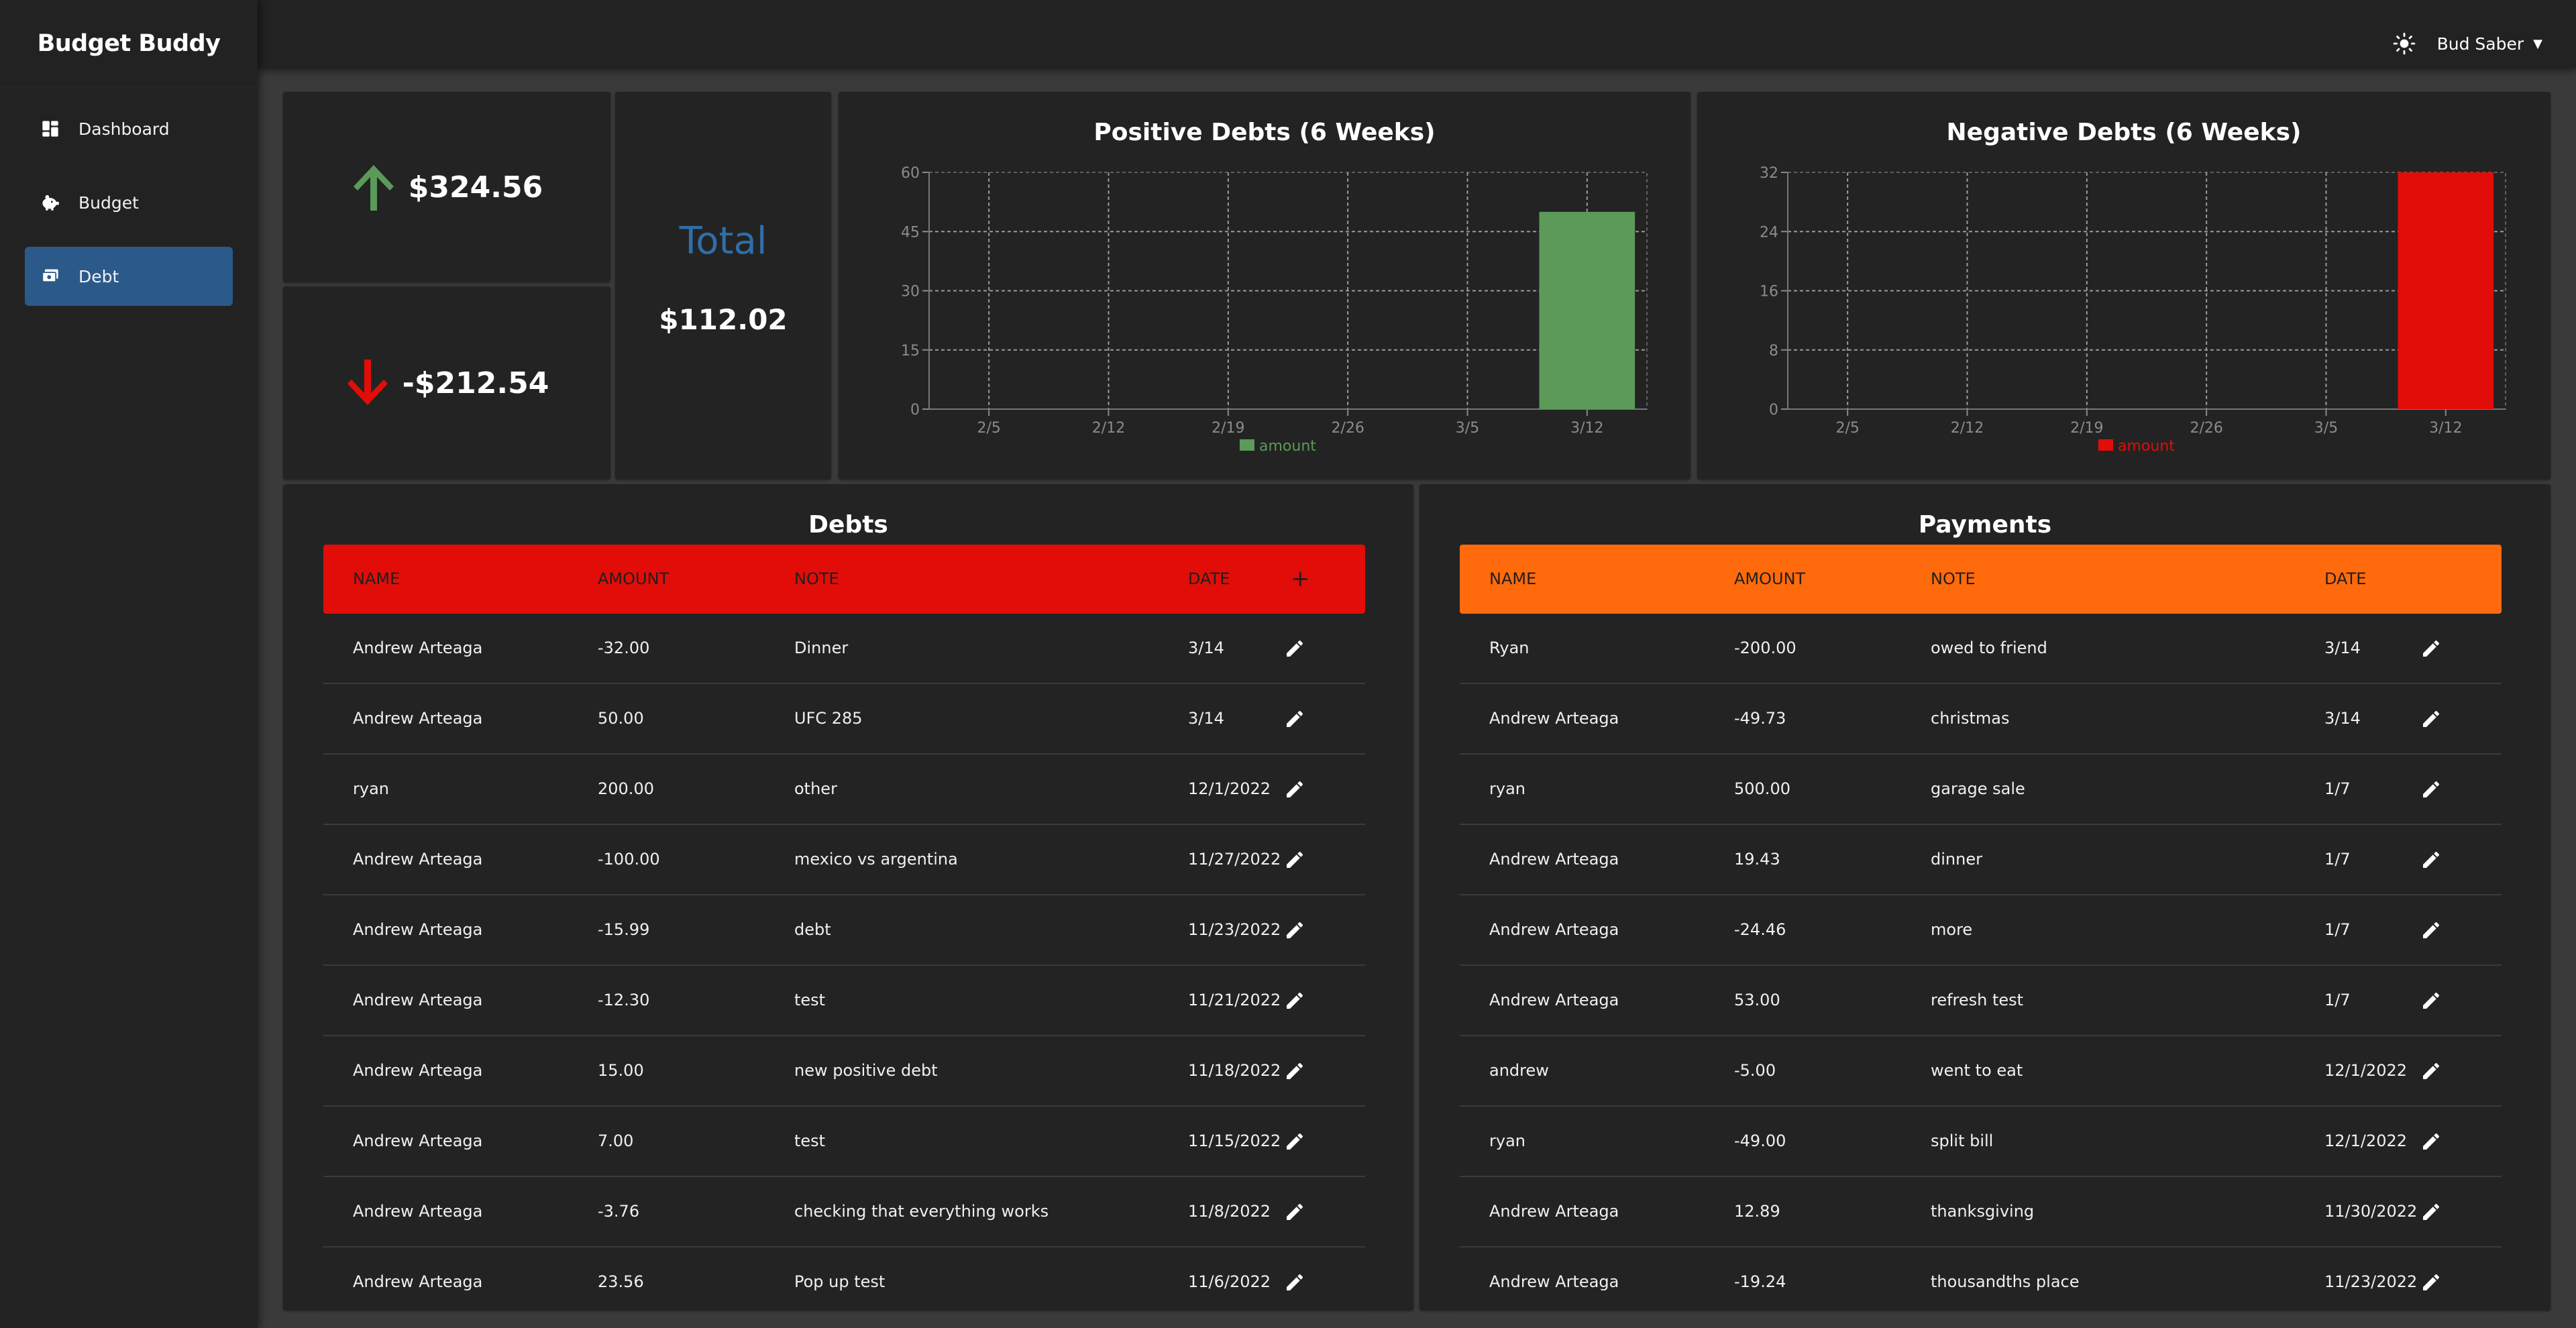 The width and height of the screenshot is (2576, 1328). What do you see at coordinates (1762, 788) in the screenshot?
I see `payment-cell-amount: 500.00` at bounding box center [1762, 788].